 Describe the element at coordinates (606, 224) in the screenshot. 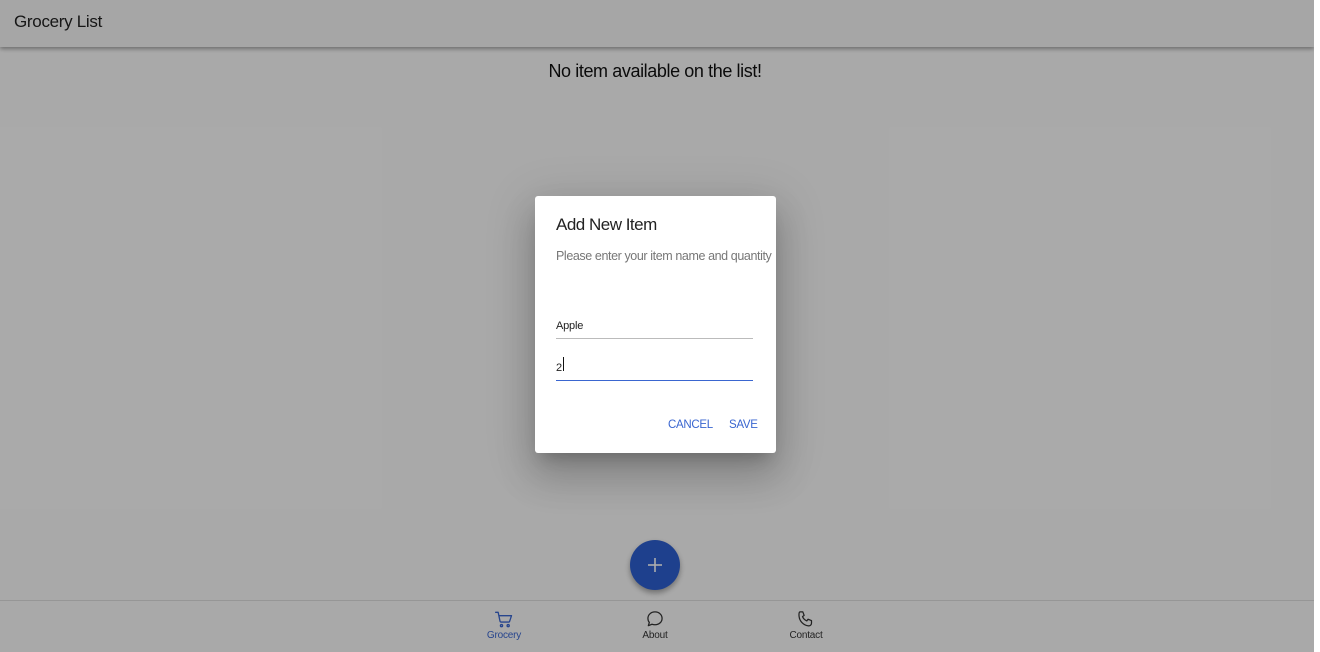

I see `dialog-title: Add New Item` at that location.